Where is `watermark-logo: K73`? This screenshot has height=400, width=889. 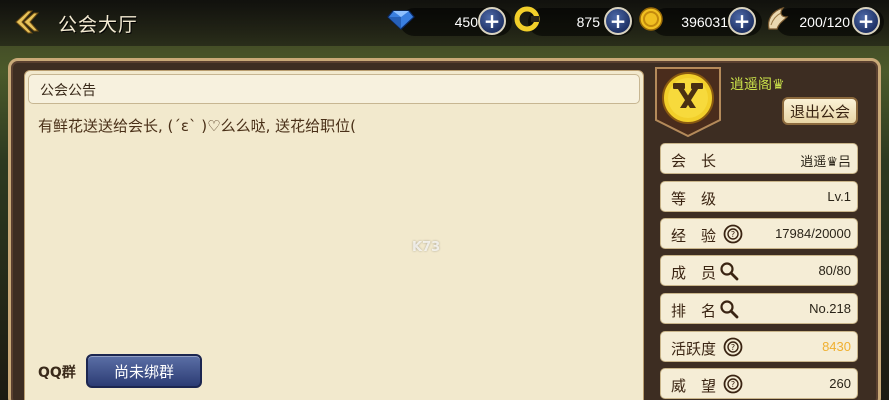 watermark-logo: K73 is located at coordinates (426, 247).